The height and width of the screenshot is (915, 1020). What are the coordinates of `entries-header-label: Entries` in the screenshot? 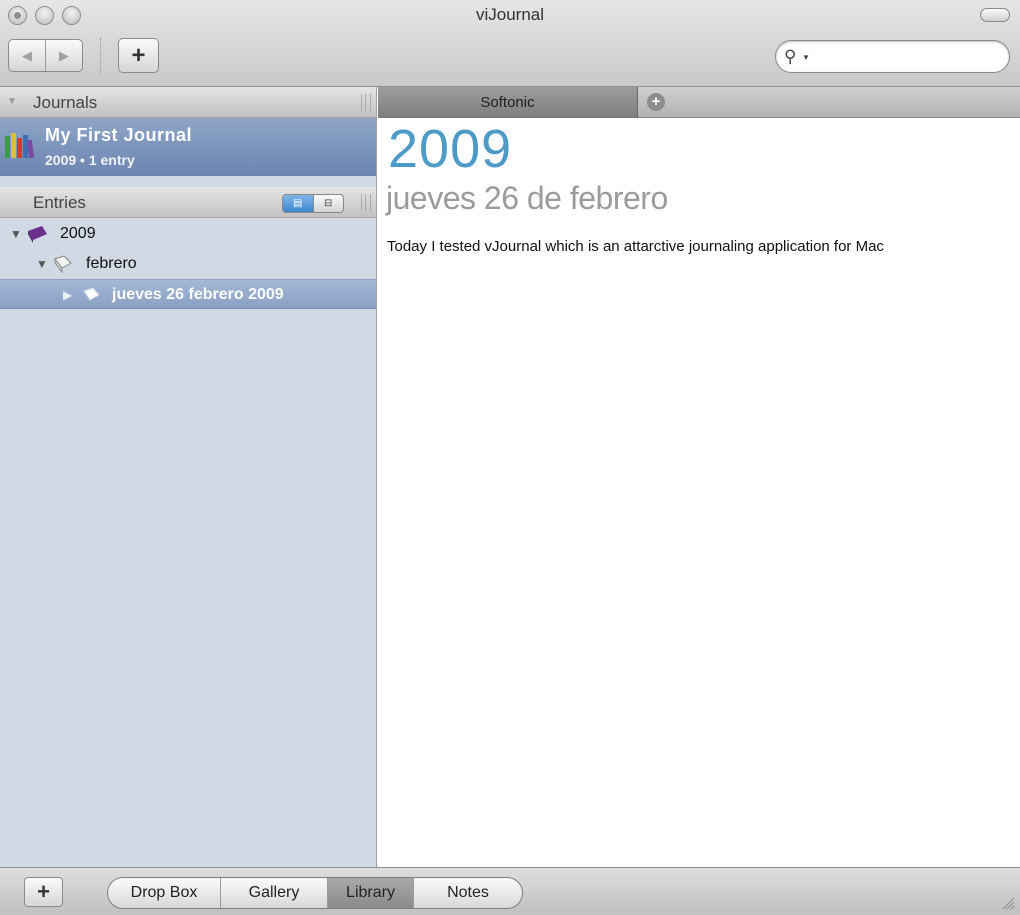 It's located at (59, 202).